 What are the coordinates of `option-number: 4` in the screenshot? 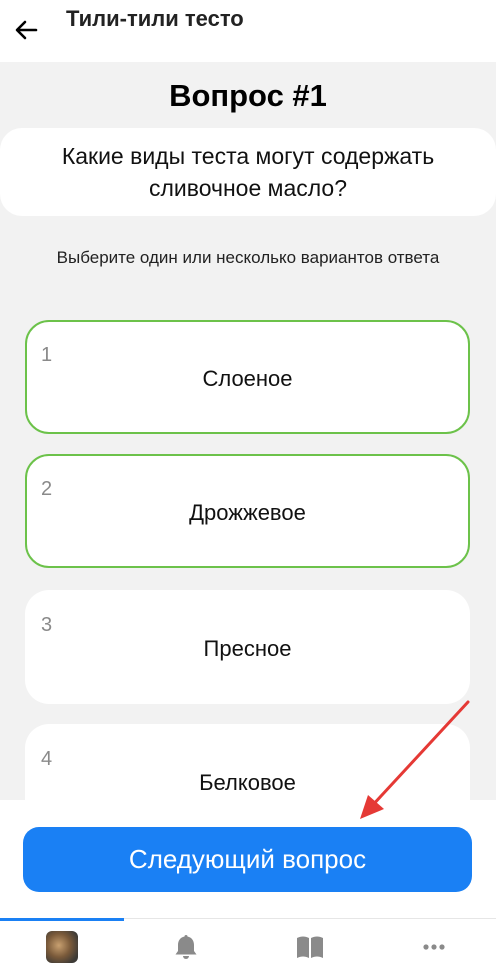 It's located at (47, 759).